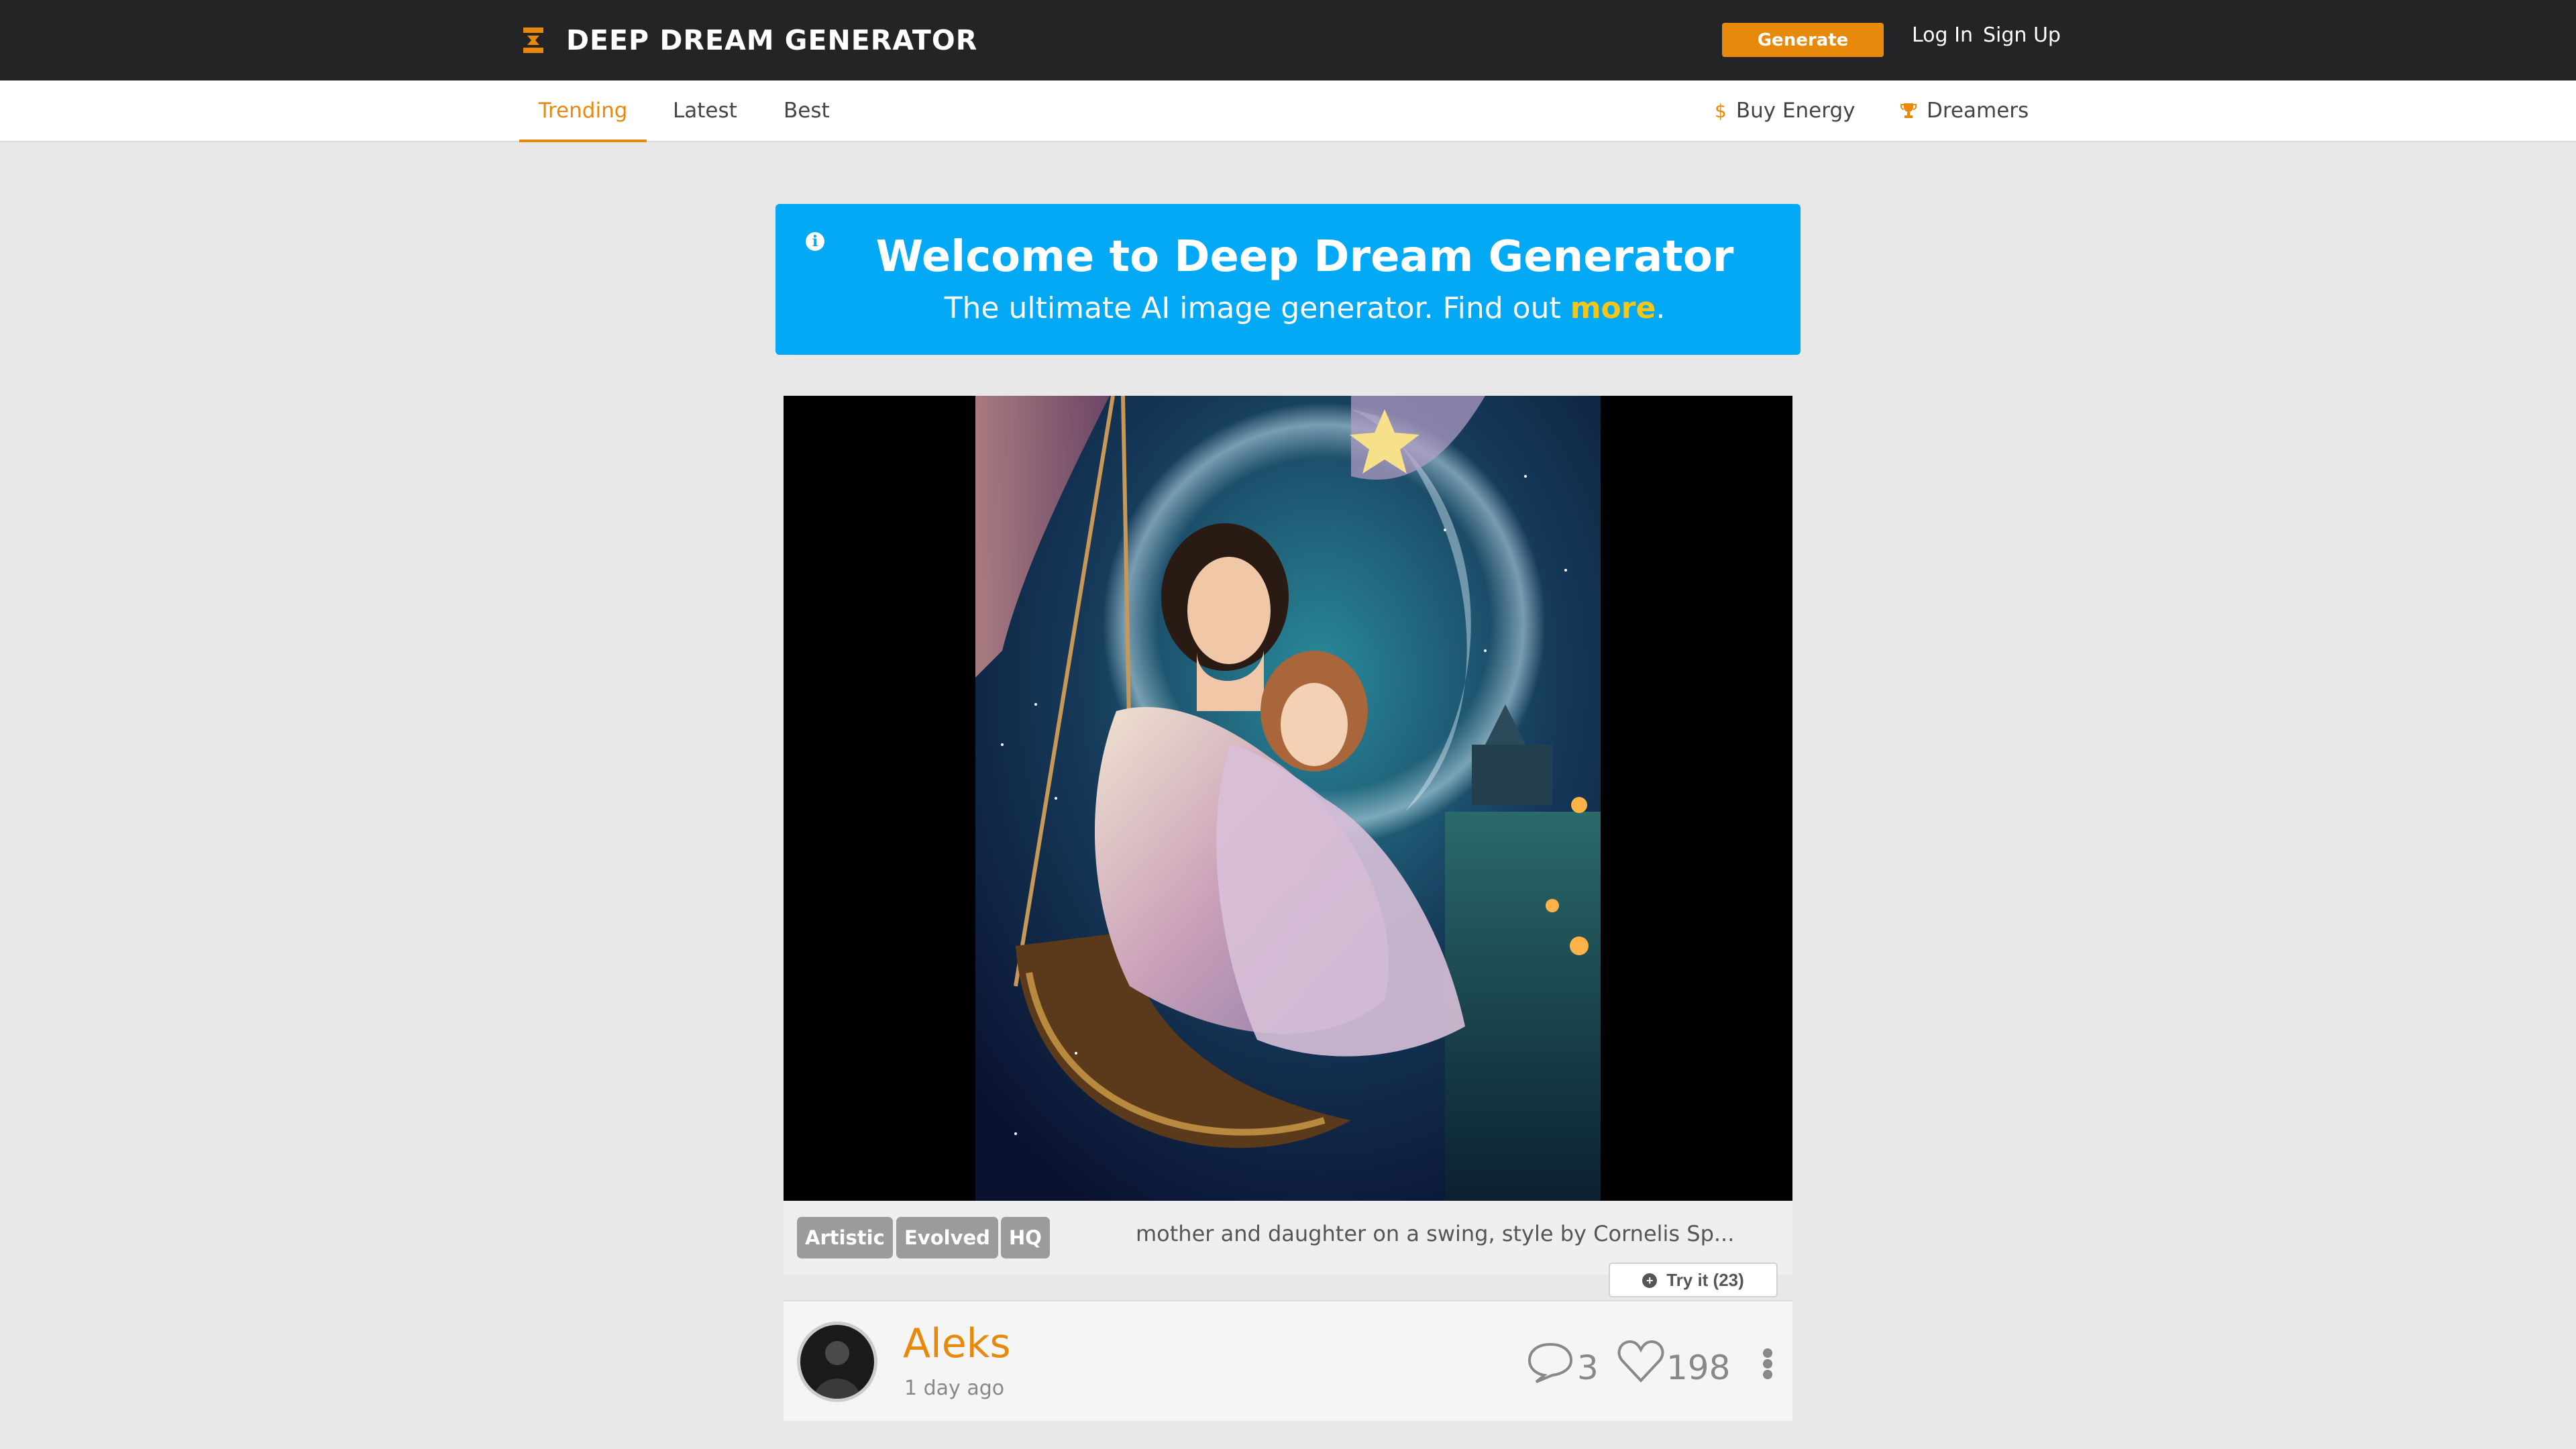  I want to click on like-count: 198, so click(1698, 1367).